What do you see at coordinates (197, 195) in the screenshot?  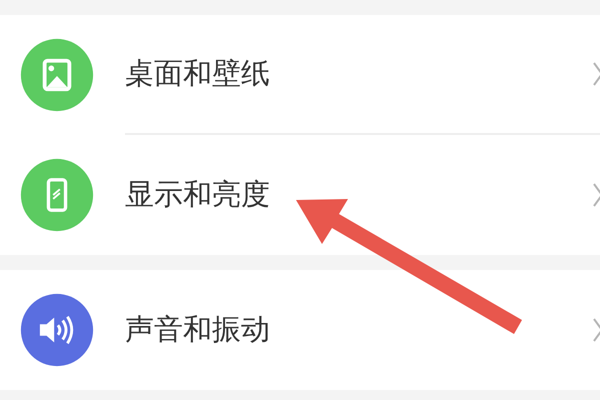 I see `setting-label: 显示和亮度` at bounding box center [197, 195].